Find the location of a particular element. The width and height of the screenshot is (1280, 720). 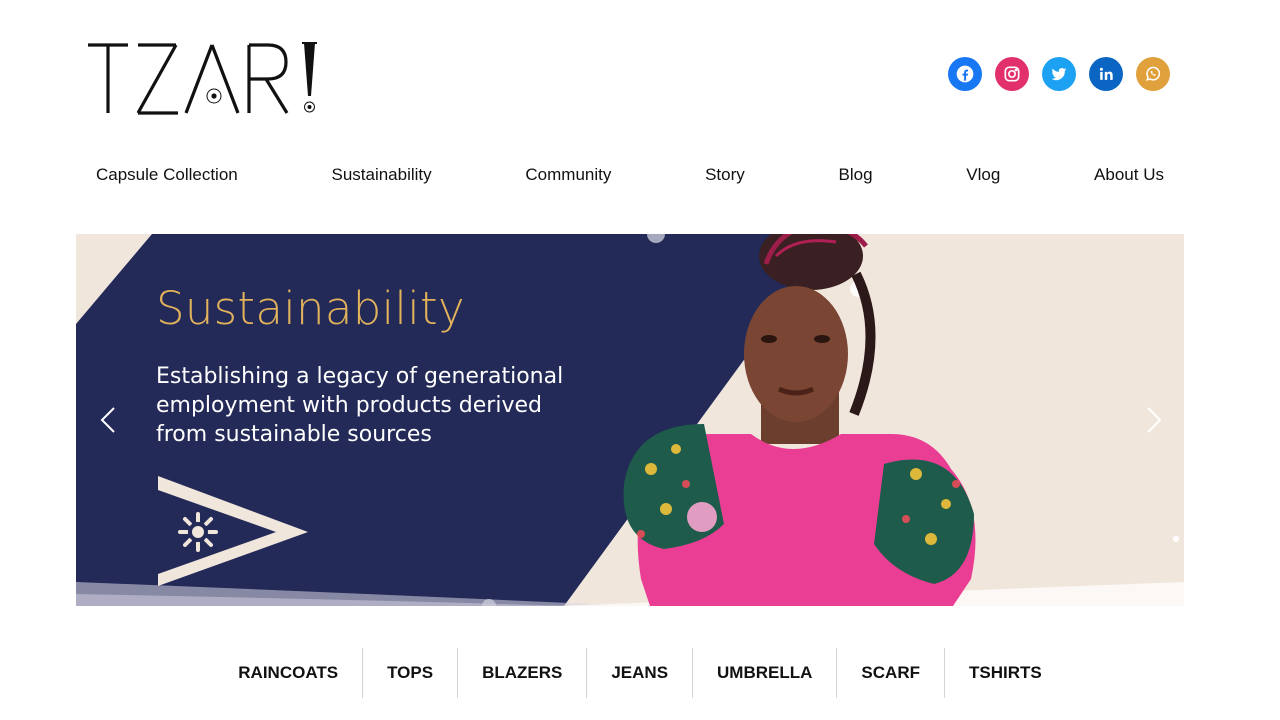

nav-blog: Blog is located at coordinates (856, 175).